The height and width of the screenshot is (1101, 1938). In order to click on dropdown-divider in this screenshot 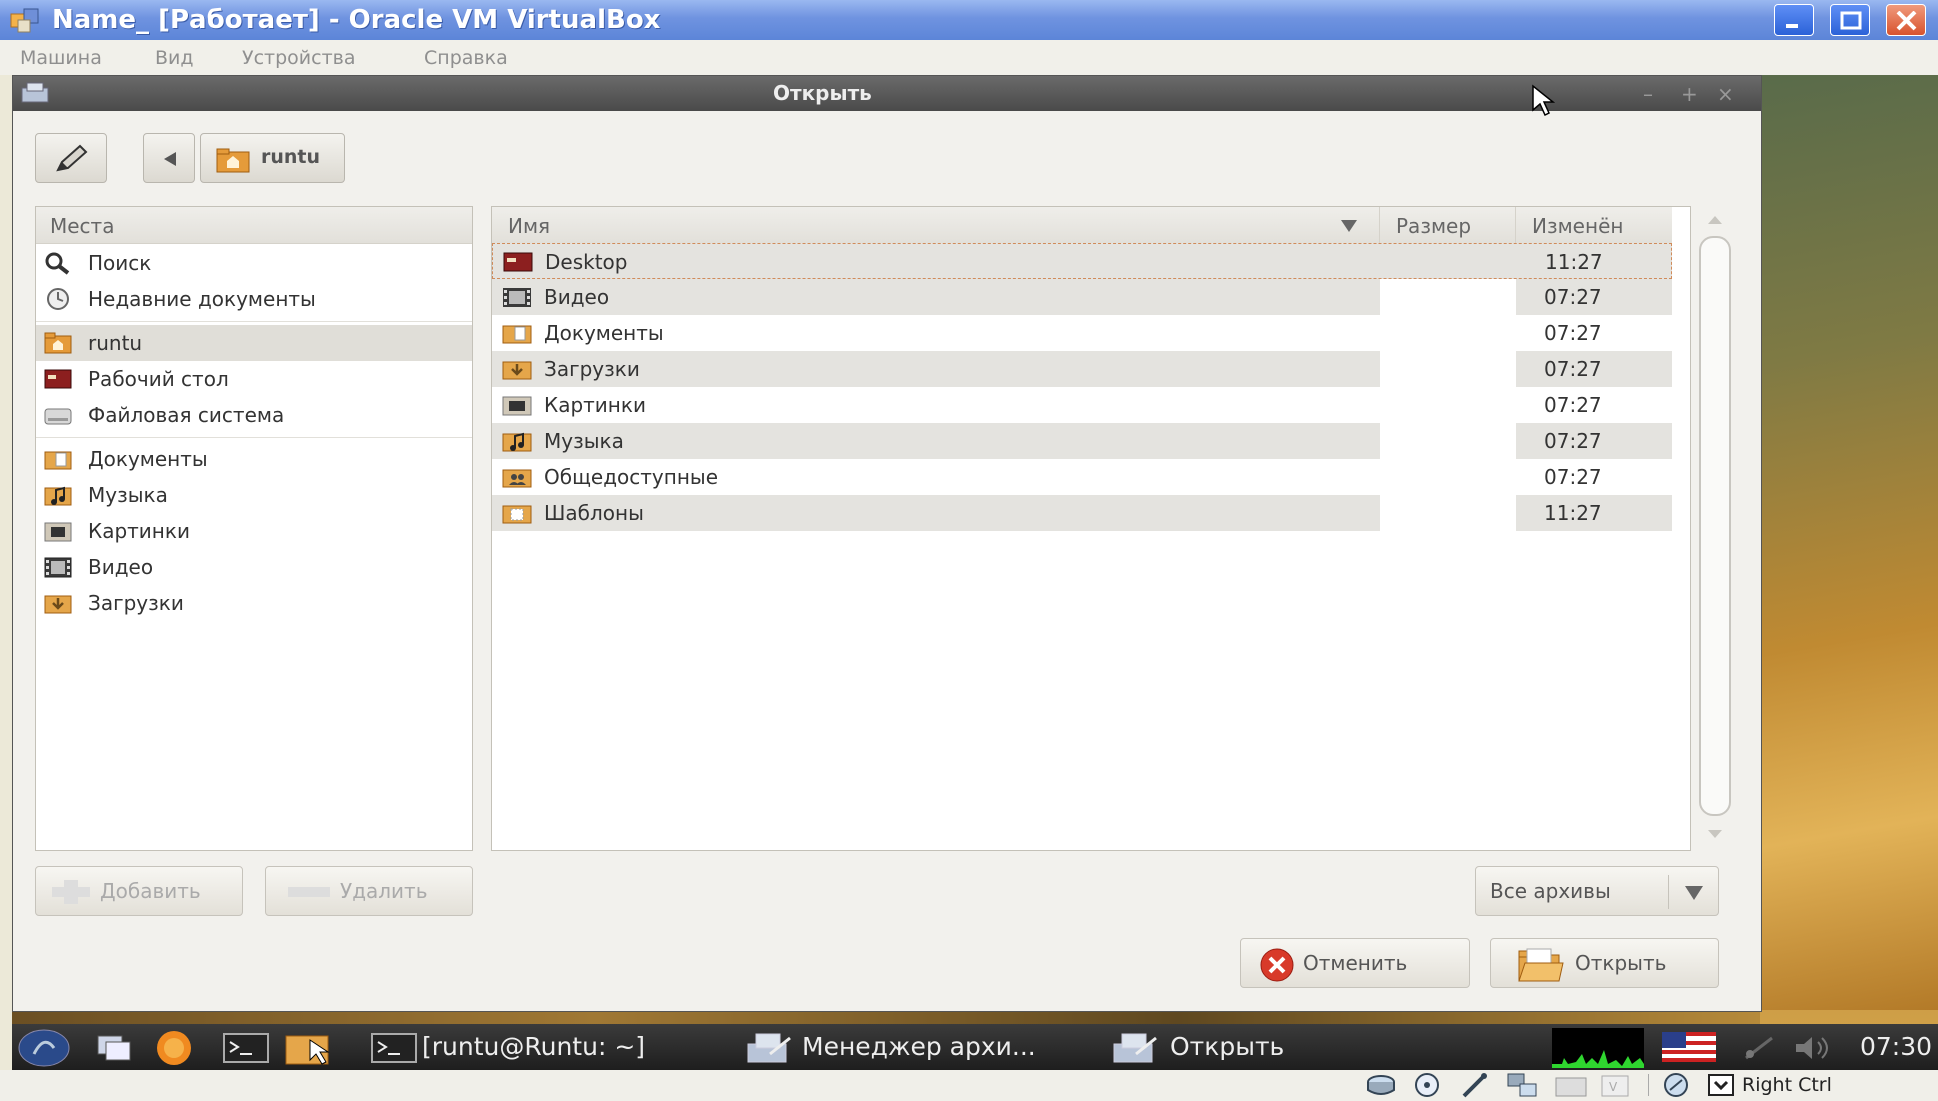, I will do `click(1668, 892)`.